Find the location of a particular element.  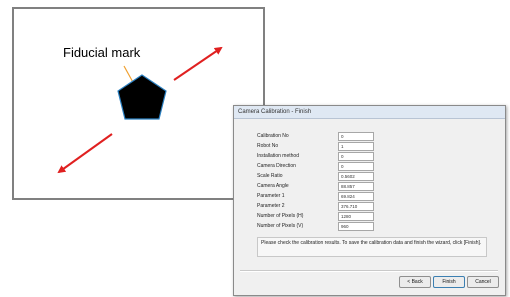

field-label: Camera Angle is located at coordinates (273, 186).